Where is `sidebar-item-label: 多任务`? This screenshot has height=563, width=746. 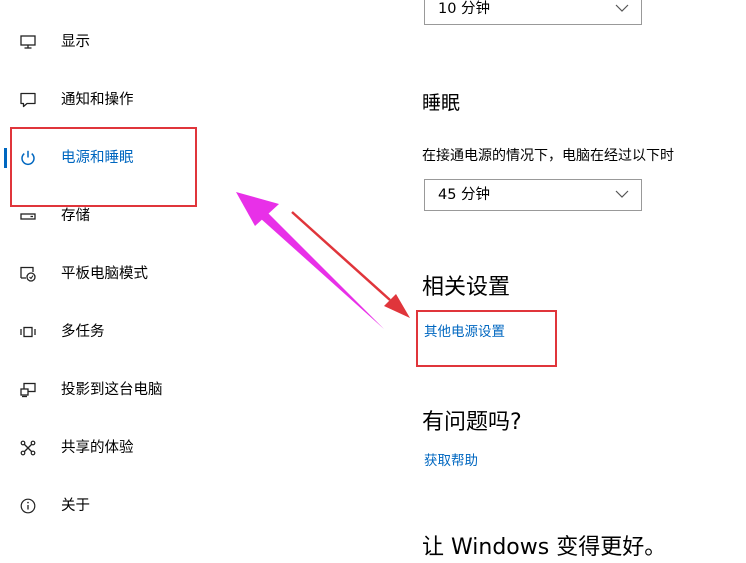 sidebar-item-label: 多任务 is located at coordinates (83, 332).